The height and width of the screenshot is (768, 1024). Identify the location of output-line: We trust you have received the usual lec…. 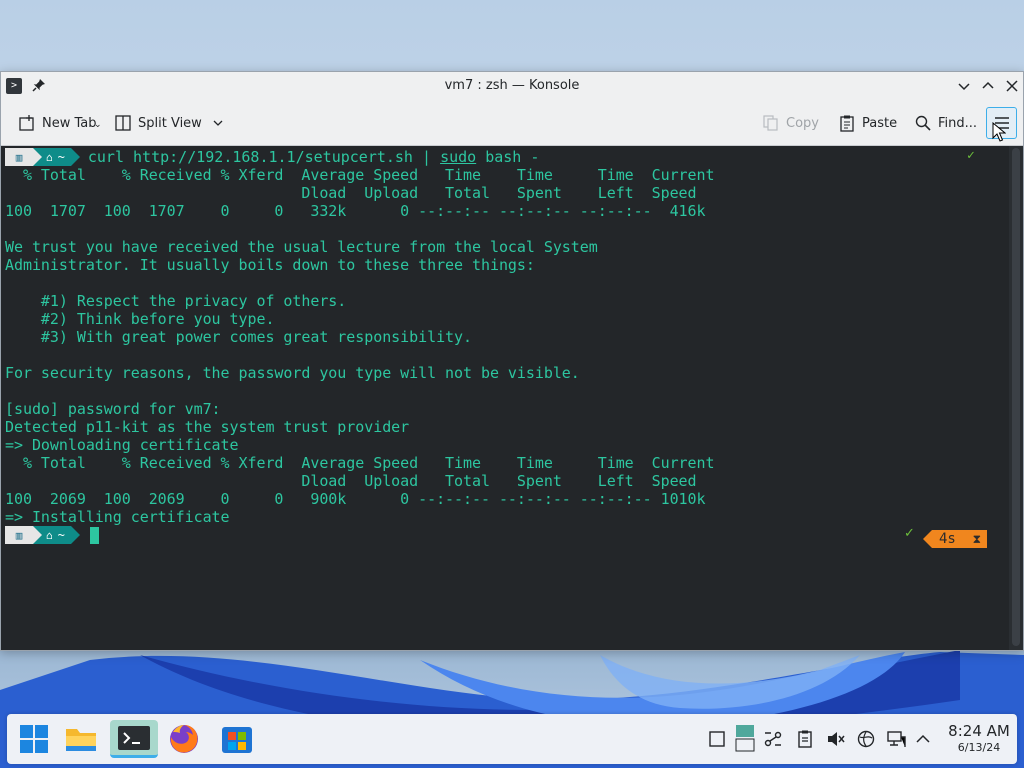
(301, 247).